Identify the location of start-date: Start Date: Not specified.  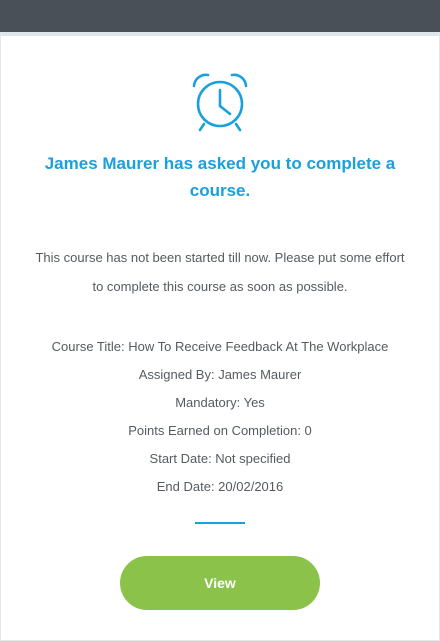
(220, 458).